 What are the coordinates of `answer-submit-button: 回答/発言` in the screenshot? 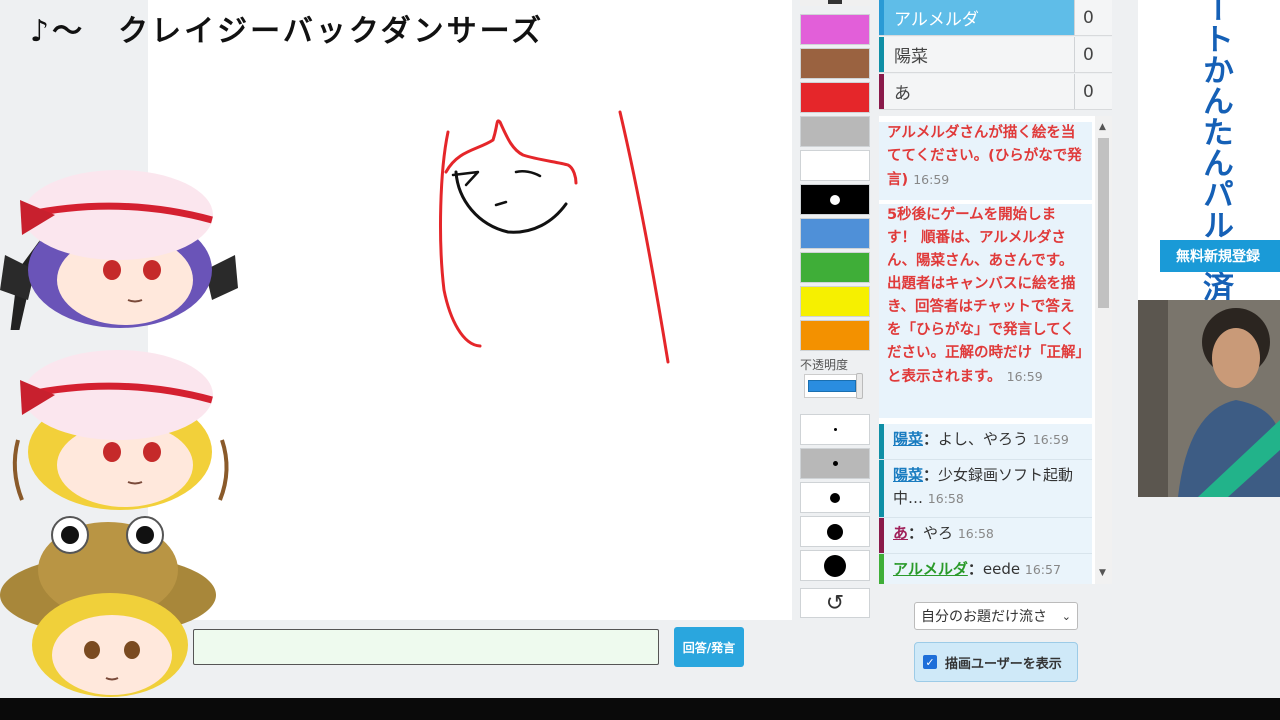 It's located at (709, 647).